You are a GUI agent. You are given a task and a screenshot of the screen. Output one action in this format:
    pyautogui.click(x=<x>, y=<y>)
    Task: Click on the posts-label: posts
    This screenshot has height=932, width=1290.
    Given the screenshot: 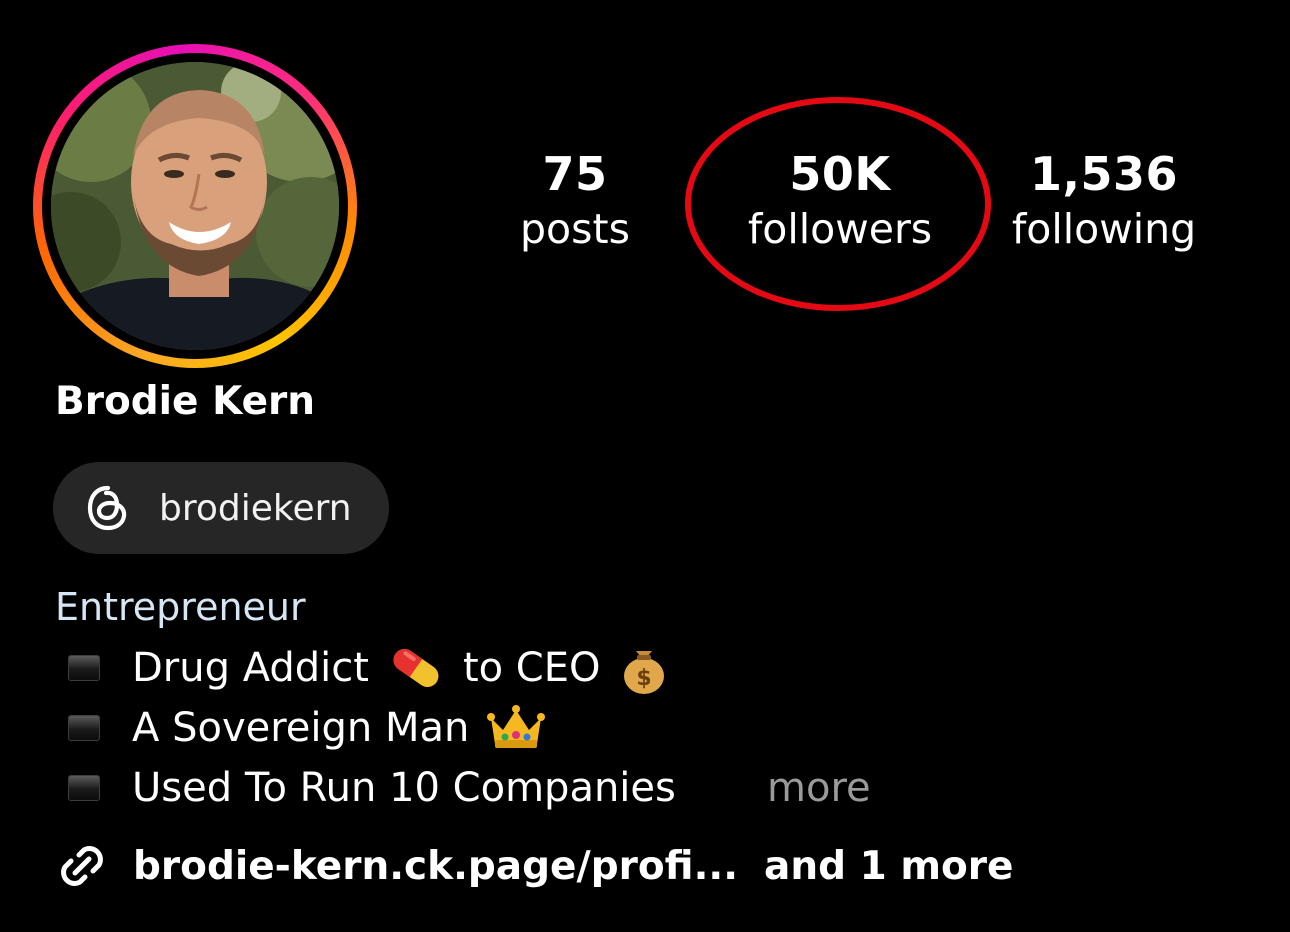 What is the action you would take?
    pyautogui.click(x=575, y=229)
    